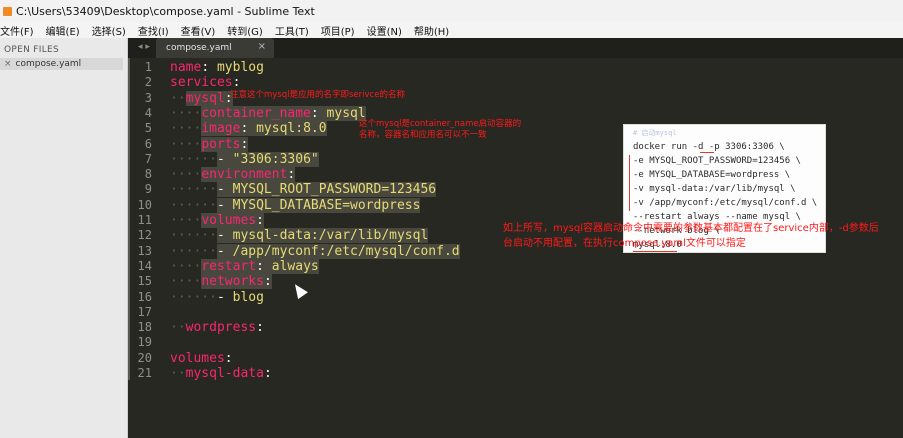 Image resolution: width=903 pixels, height=438 pixels. Describe the element at coordinates (515, 48) in the screenshot. I see `tab-bar: ◂ ▸ compose.yaml ×` at that location.